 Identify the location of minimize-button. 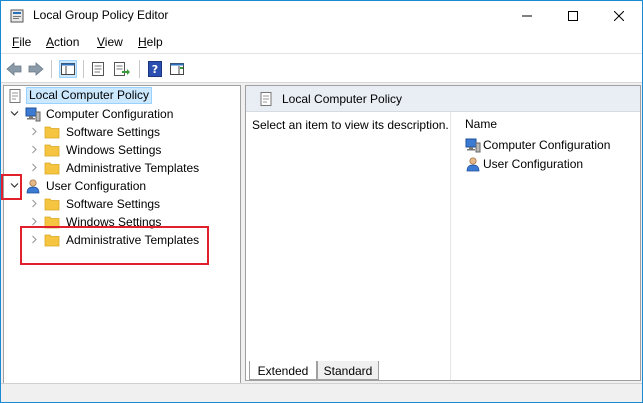
(527, 16).